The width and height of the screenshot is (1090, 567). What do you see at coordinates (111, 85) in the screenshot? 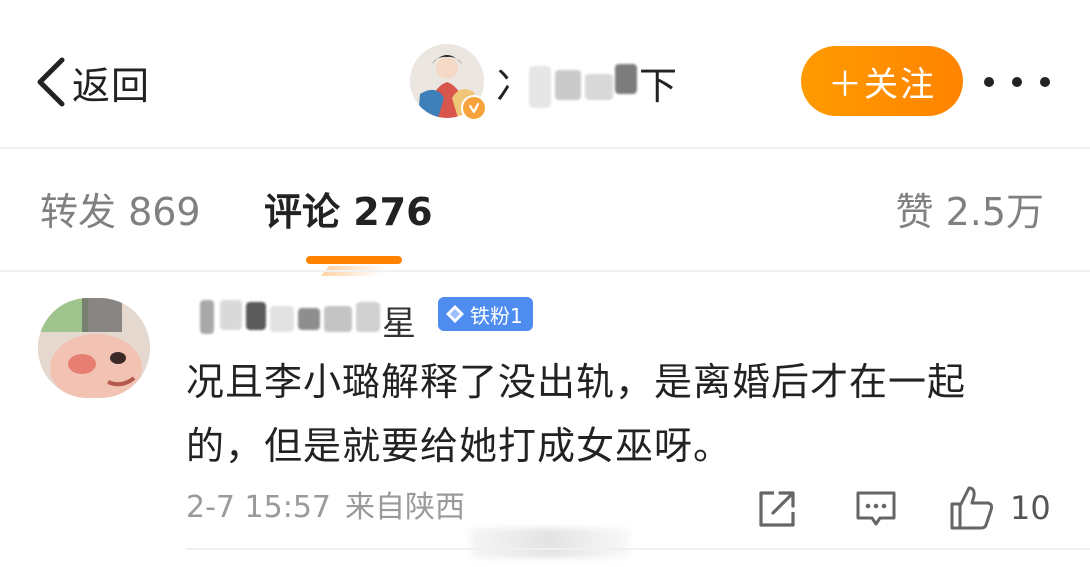
I see `back-label: 返回` at bounding box center [111, 85].